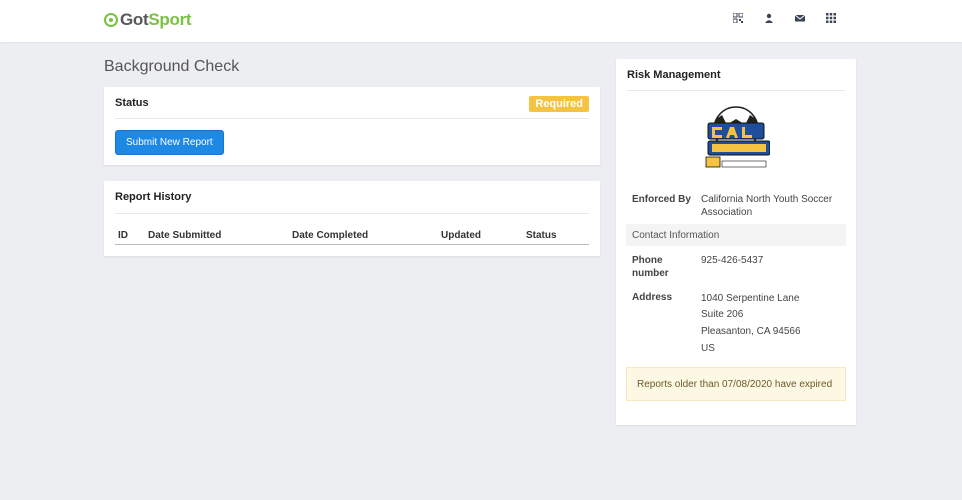 The width and height of the screenshot is (962, 500). I want to click on envelope-icon, so click(800, 18).